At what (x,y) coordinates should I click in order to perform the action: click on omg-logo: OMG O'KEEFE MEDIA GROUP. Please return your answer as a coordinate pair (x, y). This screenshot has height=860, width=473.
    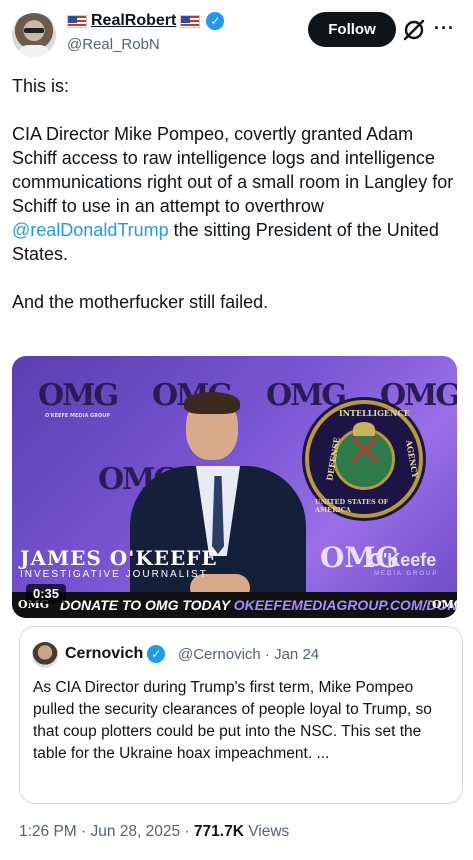
    Looking at the image, I should click on (78, 398).